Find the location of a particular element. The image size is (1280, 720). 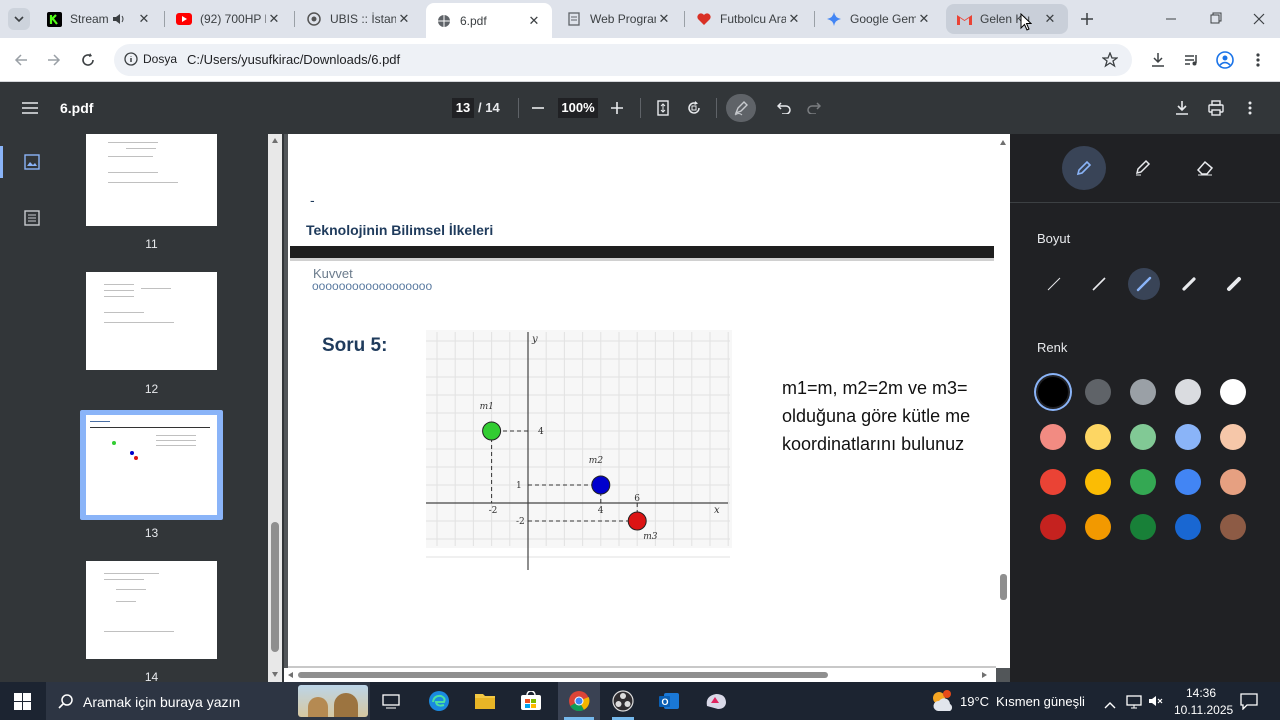

obs-icon is located at coordinates (623, 705).